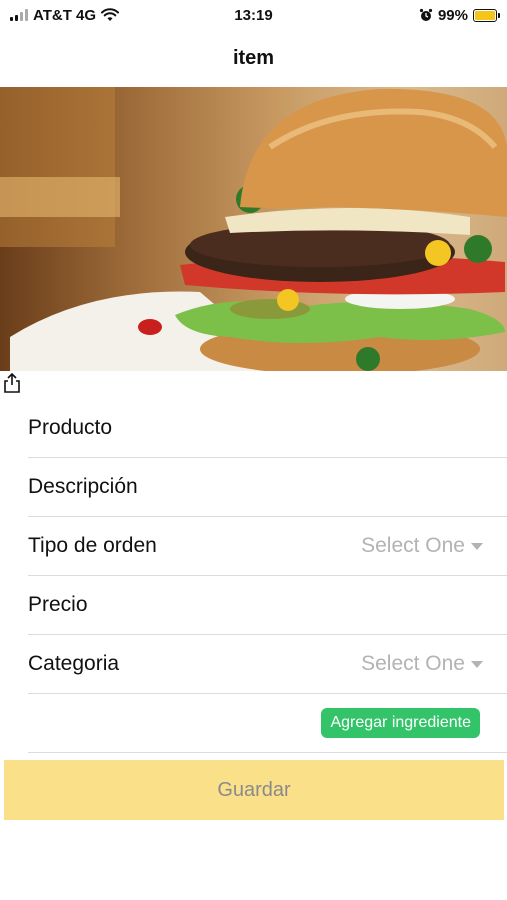 This screenshot has height=900, width=507. I want to click on alarm-icon, so click(426, 14).